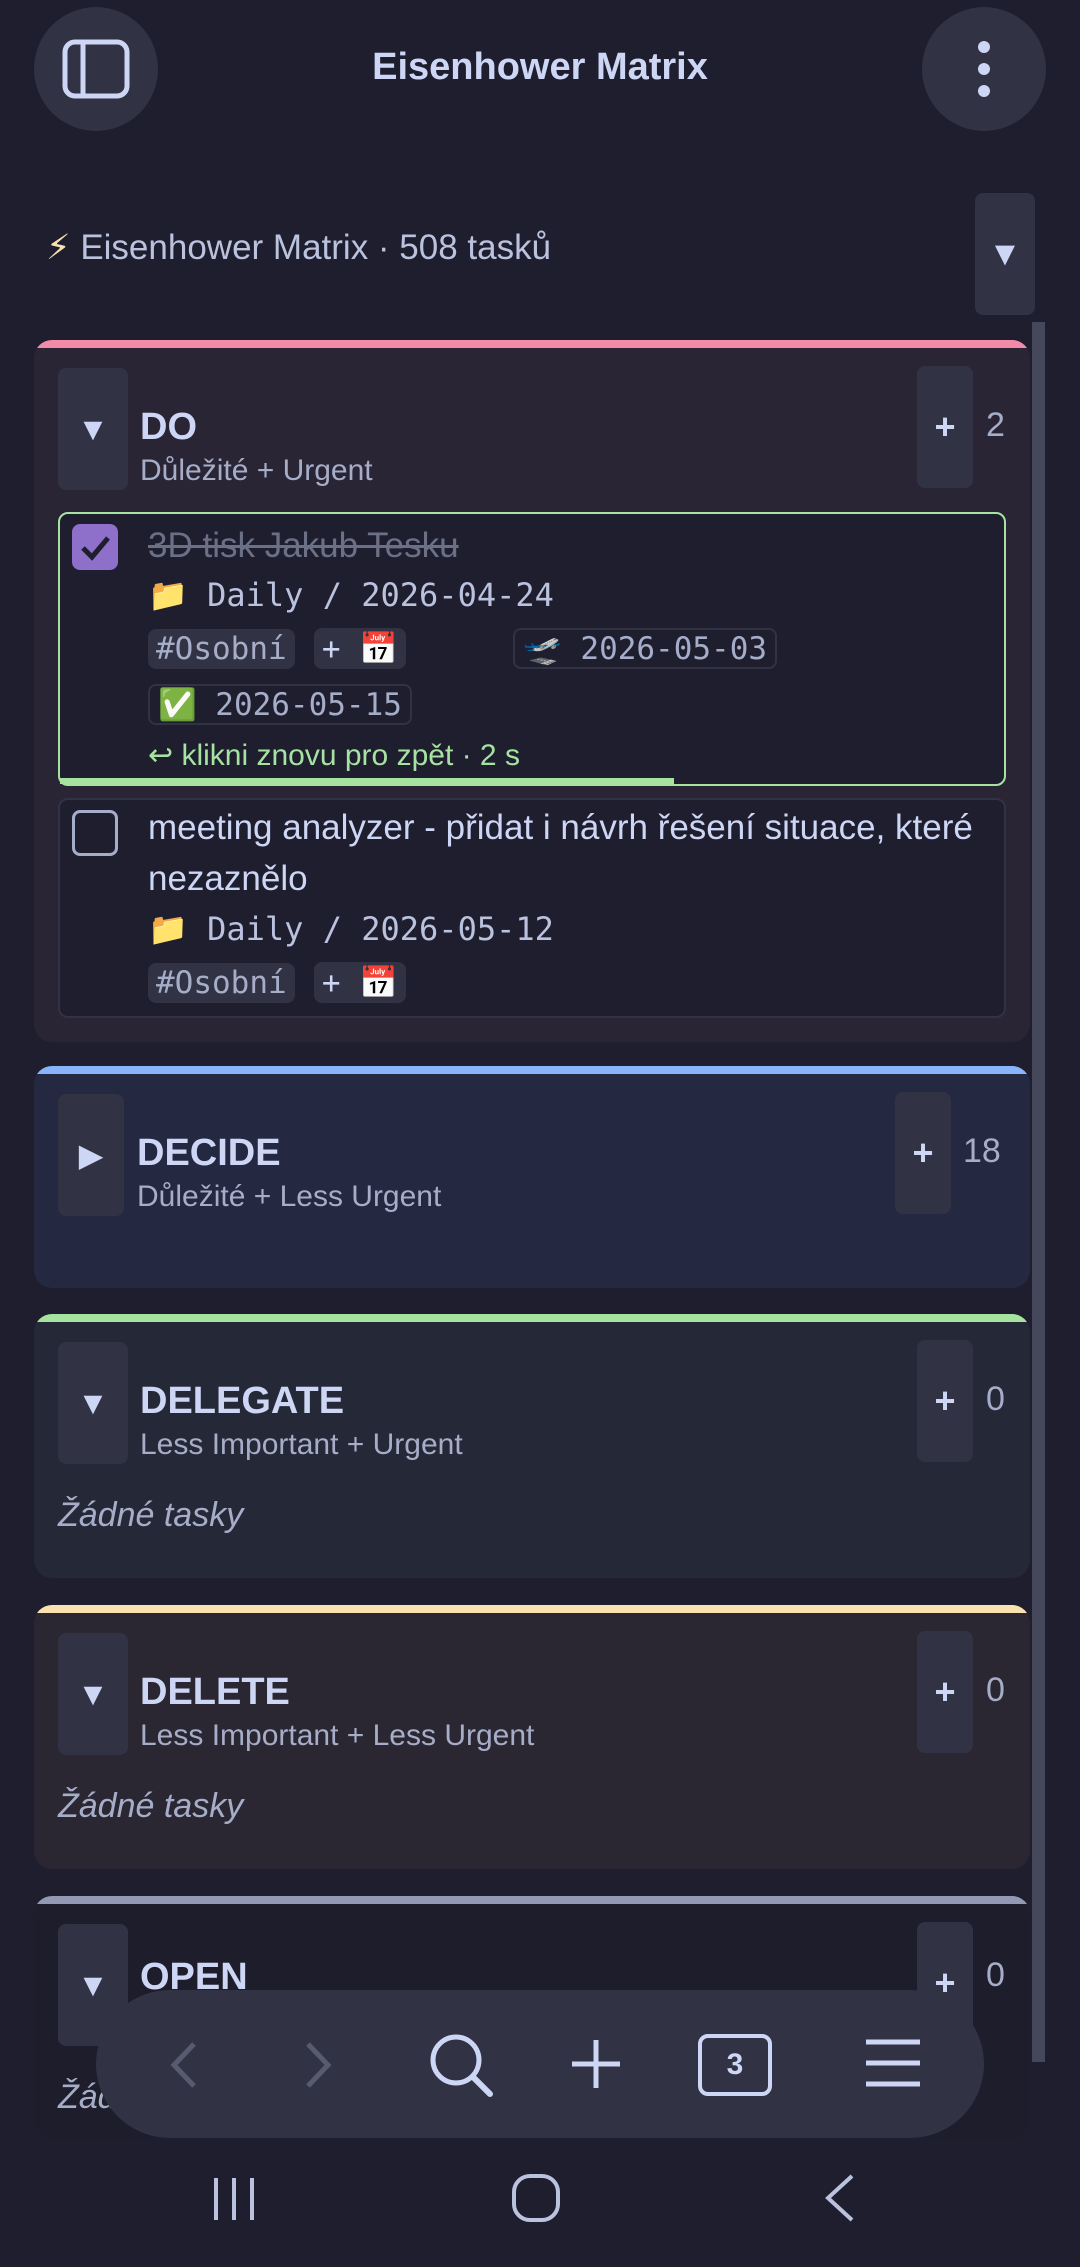  Describe the element at coordinates (308, 705) in the screenshot. I see `done-date: 2026-05-15` at that location.